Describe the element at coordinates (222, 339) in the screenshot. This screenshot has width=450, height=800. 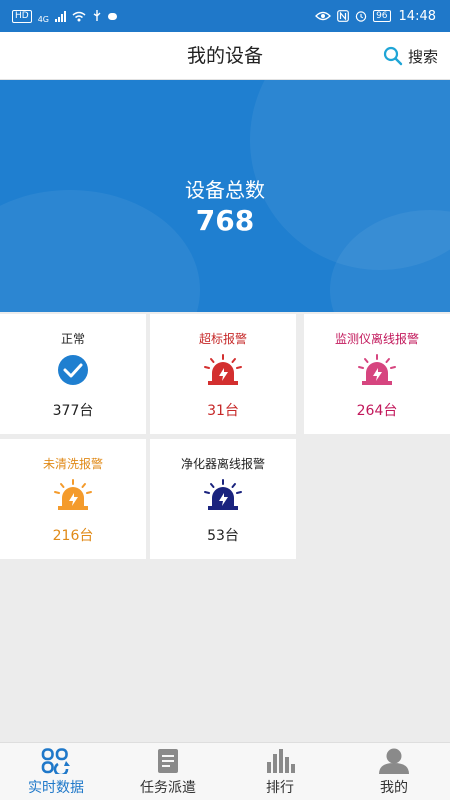
I see `card-title: 超标报警` at that location.